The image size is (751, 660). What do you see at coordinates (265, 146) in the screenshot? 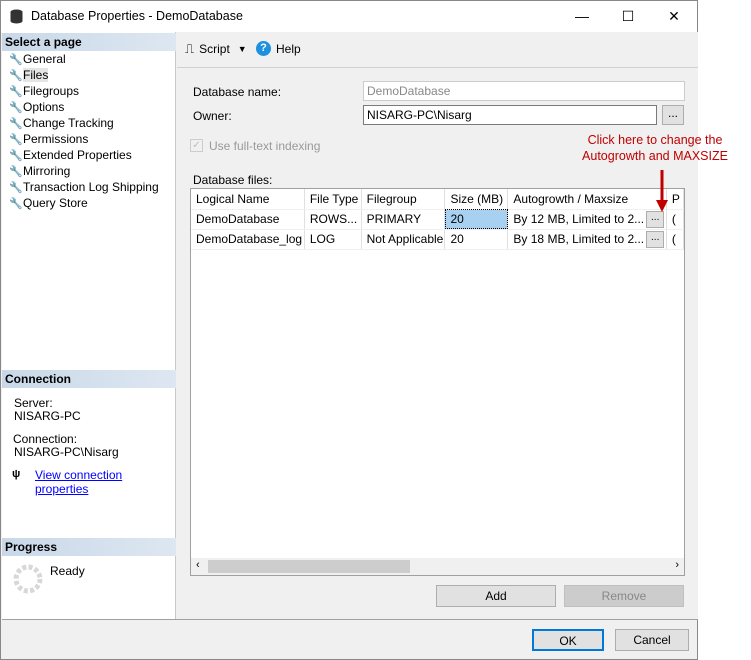
I see `fulltext-label: Use full-text indexing` at bounding box center [265, 146].